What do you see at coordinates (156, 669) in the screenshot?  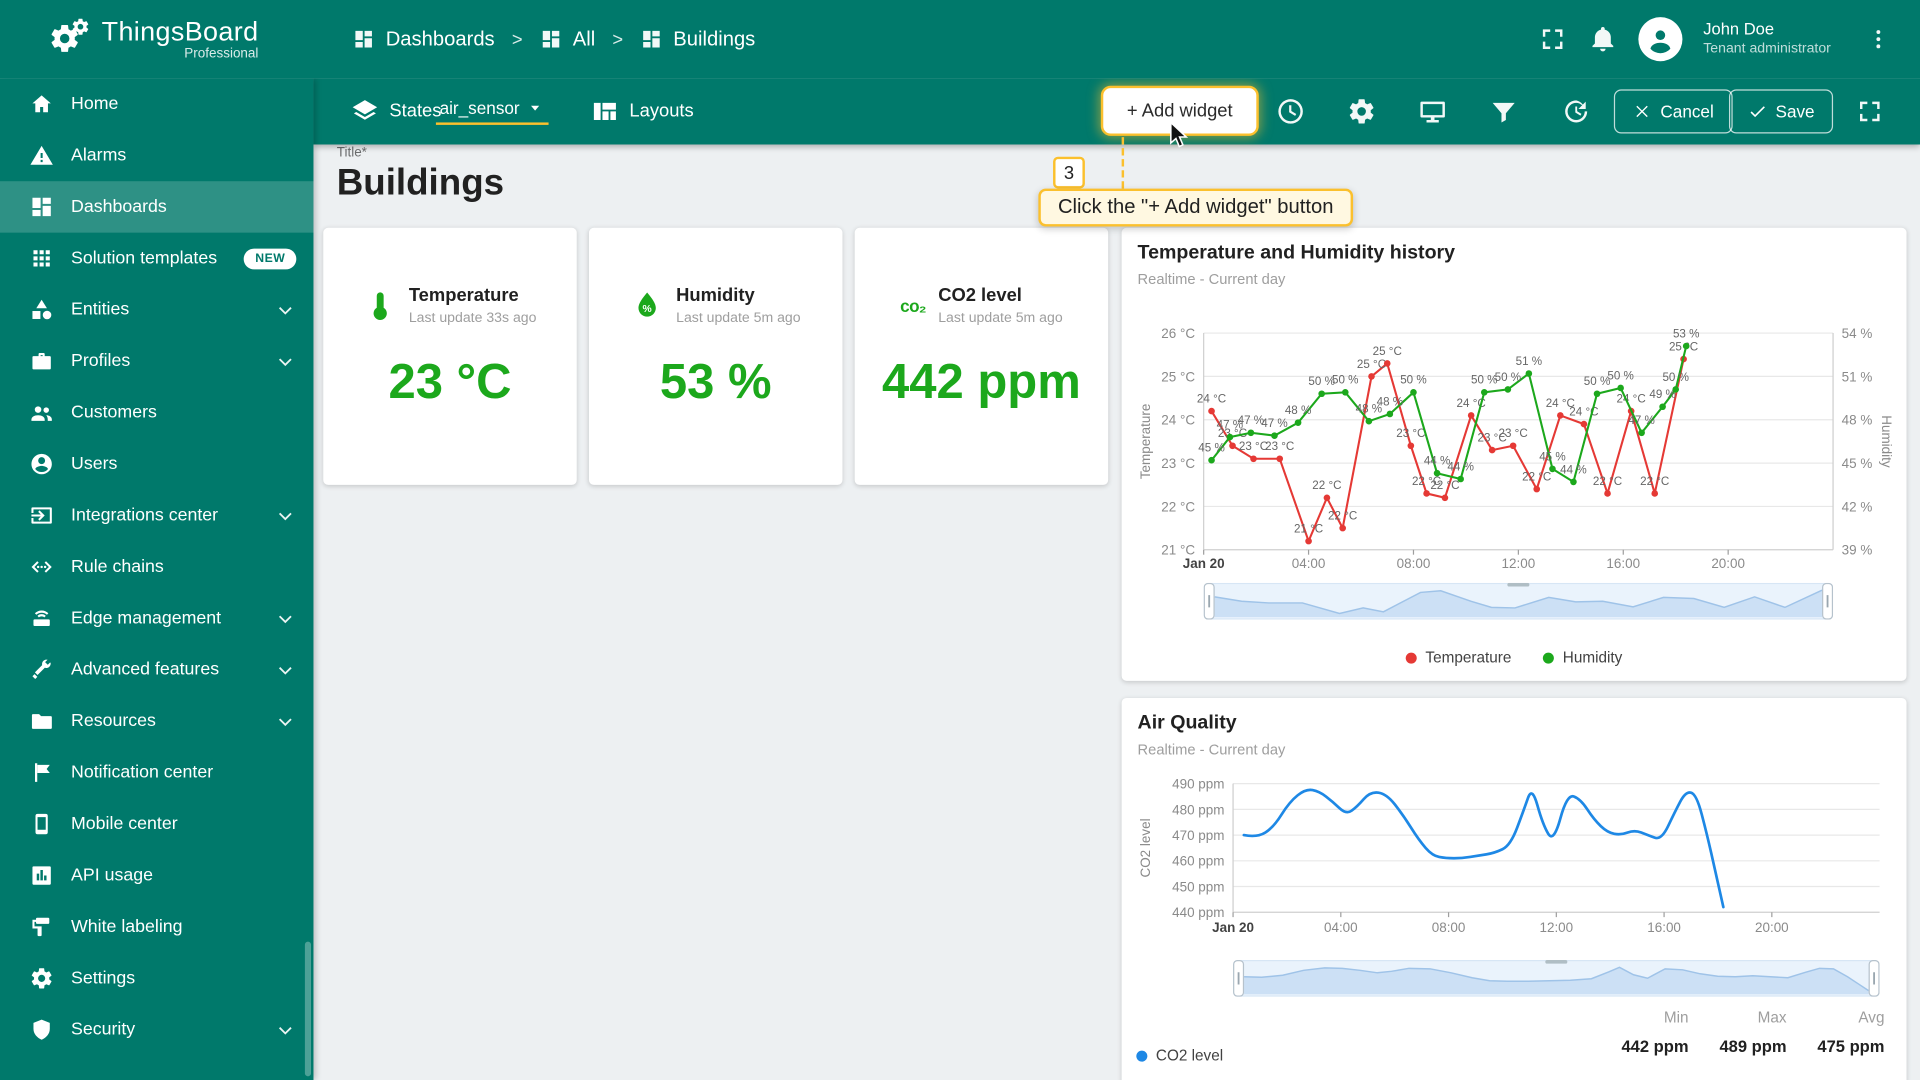 I see `sidebar-item-advanced-features: Advanced features` at bounding box center [156, 669].